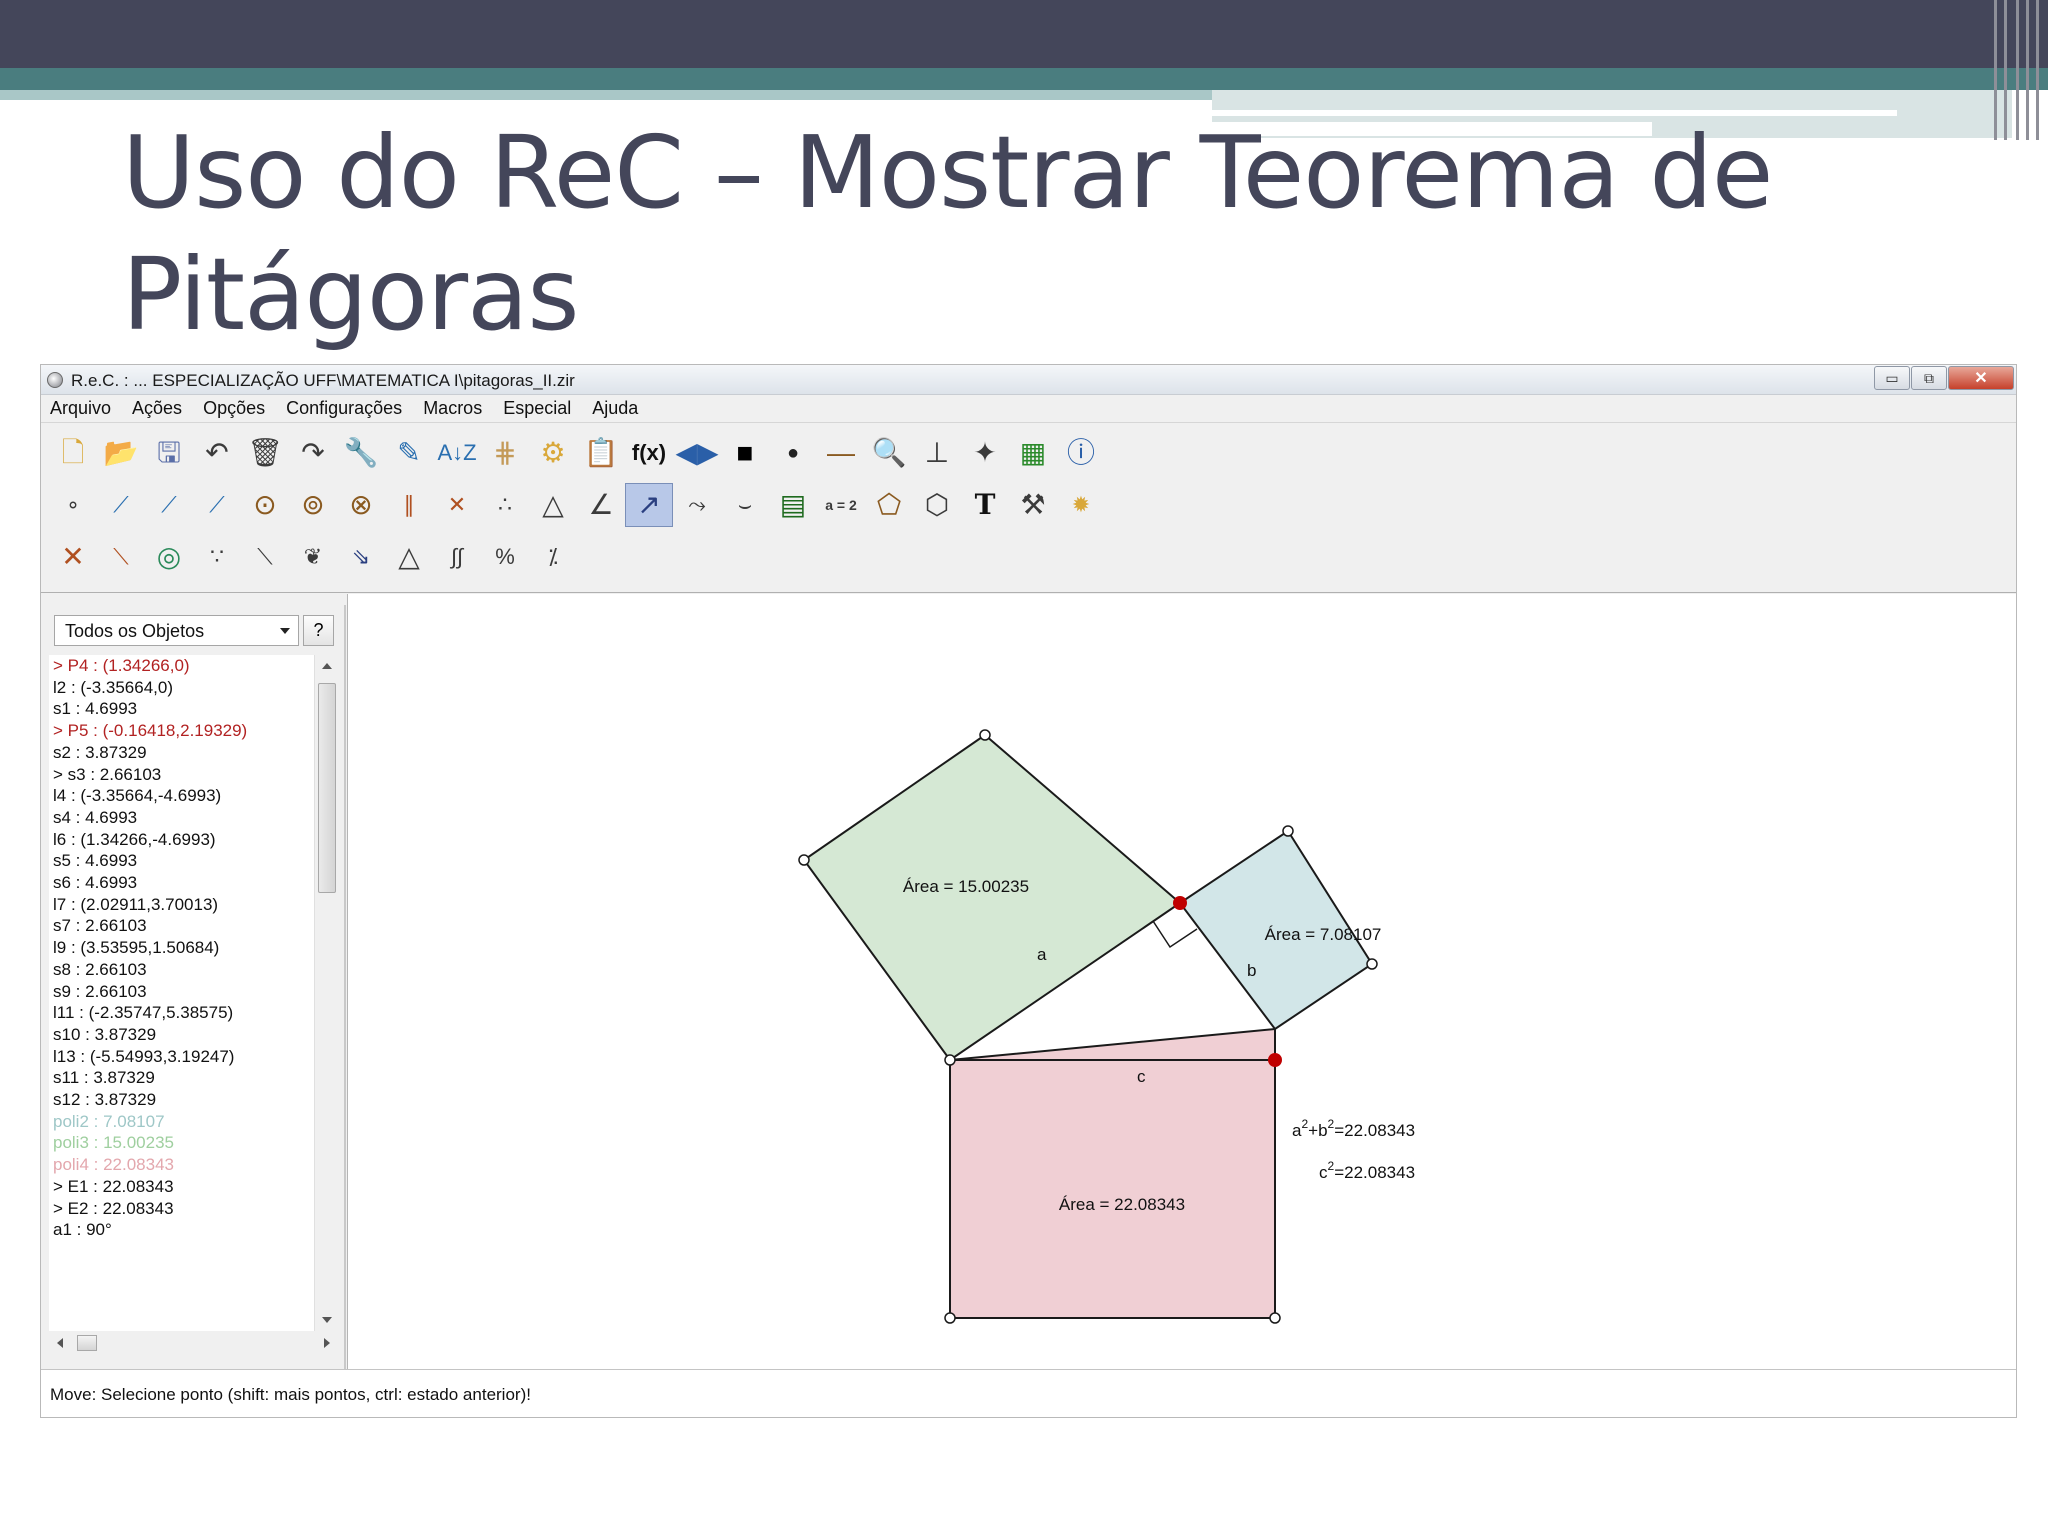 The width and height of the screenshot is (2048, 1536). Describe the element at coordinates (183, 948) in the screenshot. I see `object-list-item: l9 : (3.53595,1.50684)` at that location.